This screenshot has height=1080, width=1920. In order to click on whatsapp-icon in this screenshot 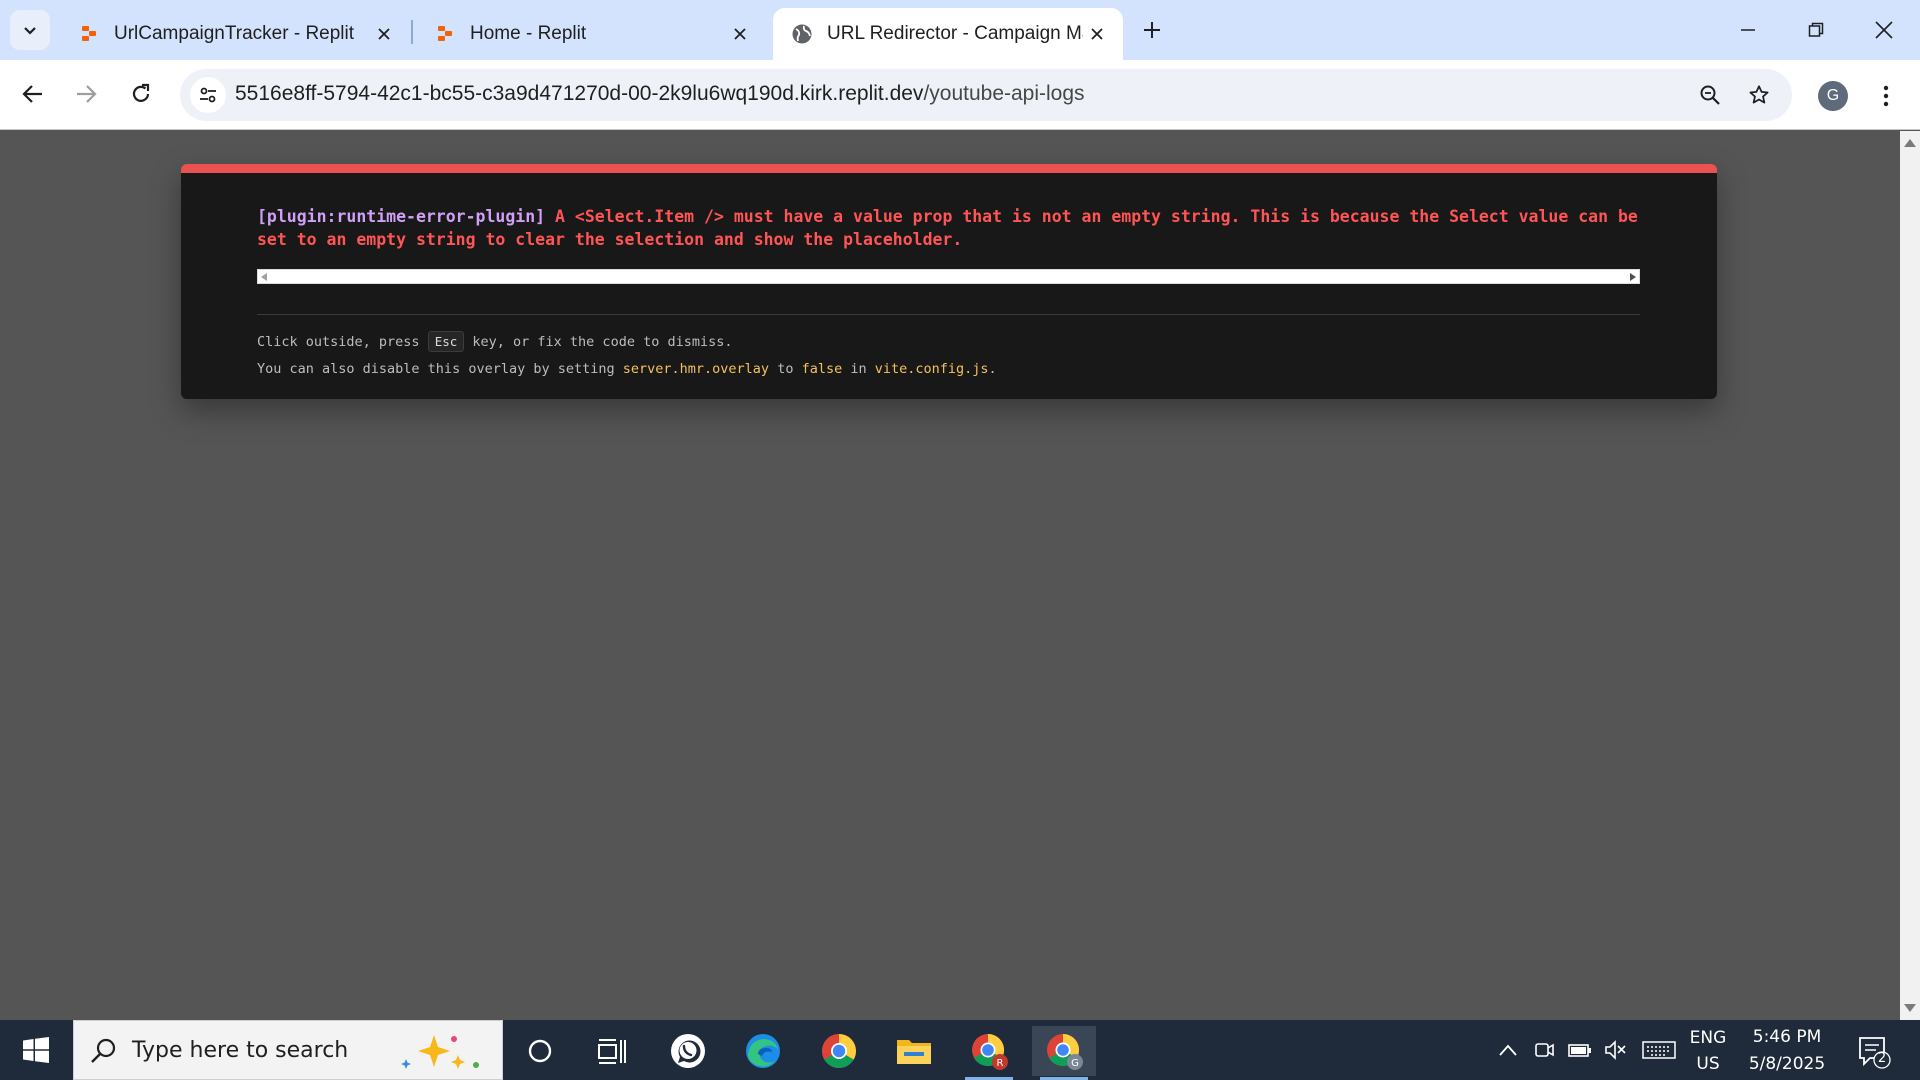, I will do `click(688, 1051)`.